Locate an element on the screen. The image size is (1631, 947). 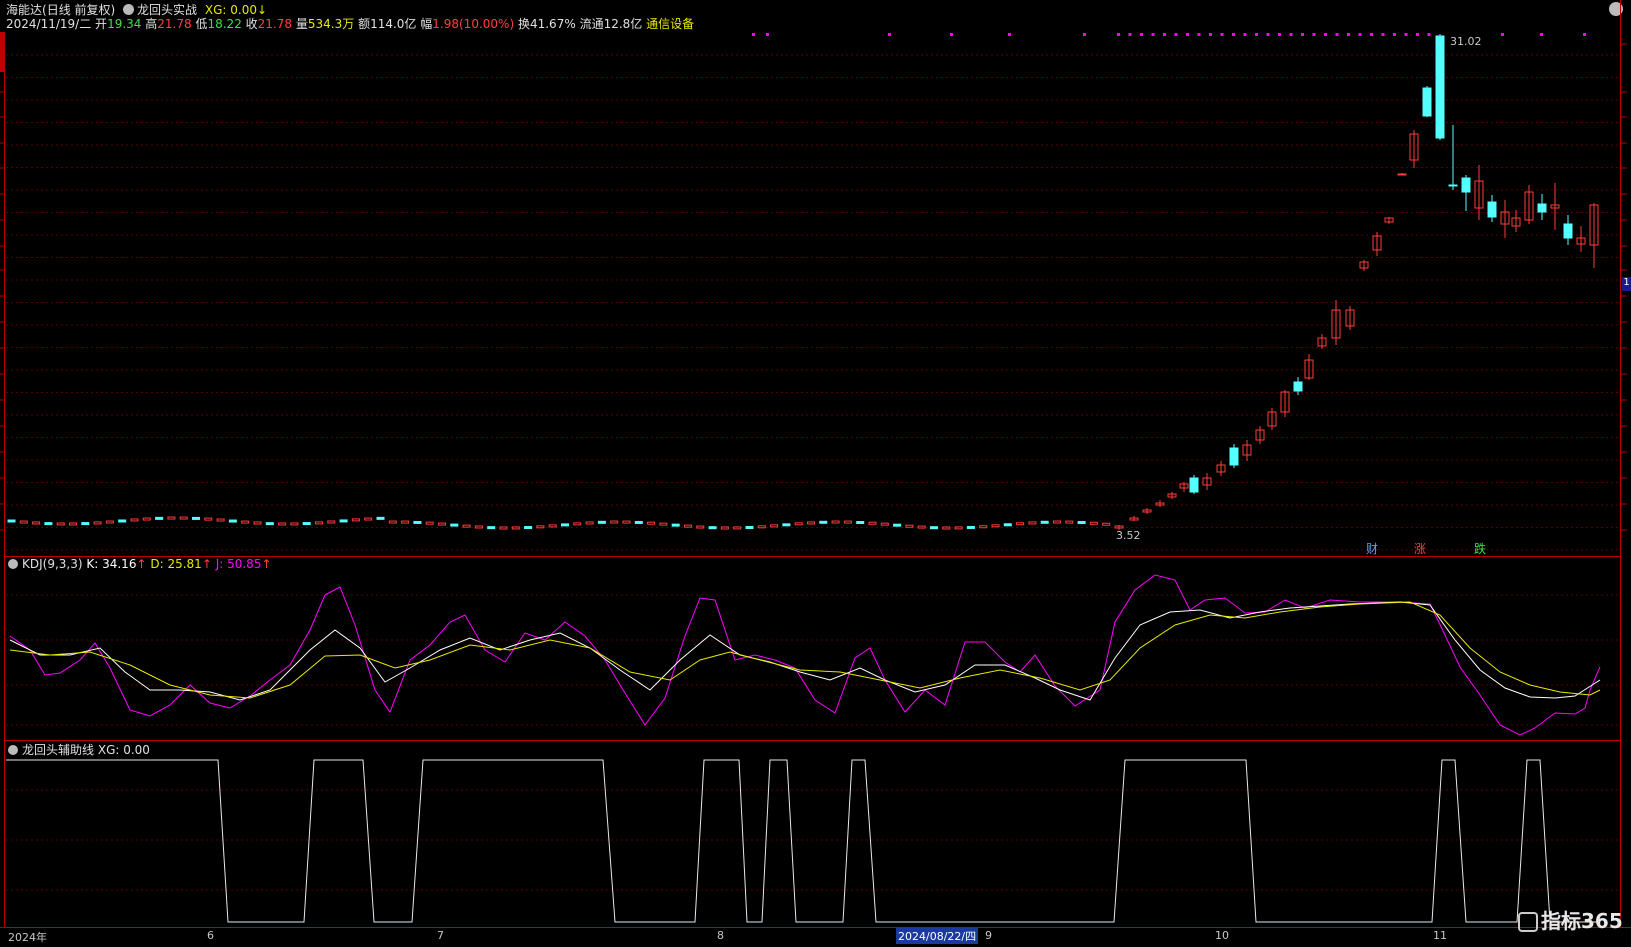
kdj-d-value: D: 25.81 is located at coordinates (176, 564).